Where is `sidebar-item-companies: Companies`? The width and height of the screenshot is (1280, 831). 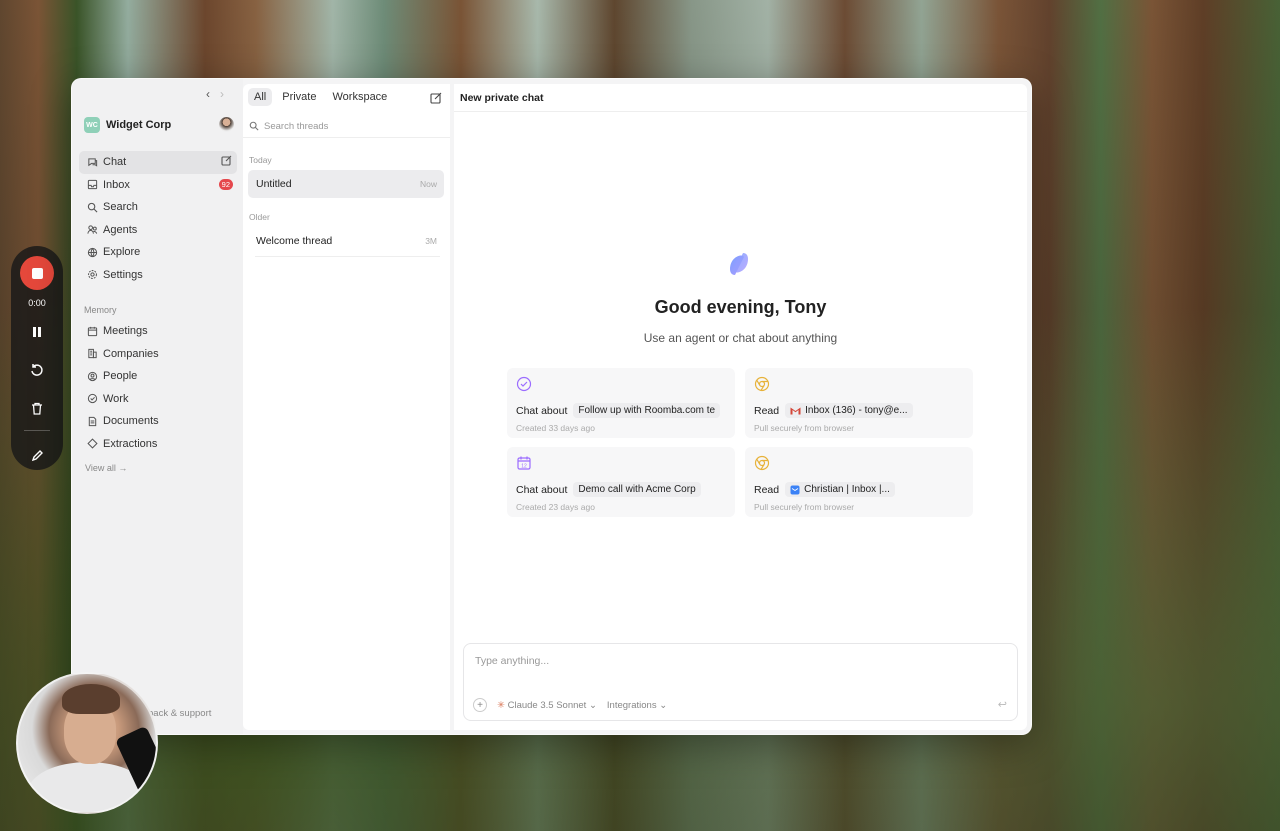 sidebar-item-companies: Companies is located at coordinates (158, 354).